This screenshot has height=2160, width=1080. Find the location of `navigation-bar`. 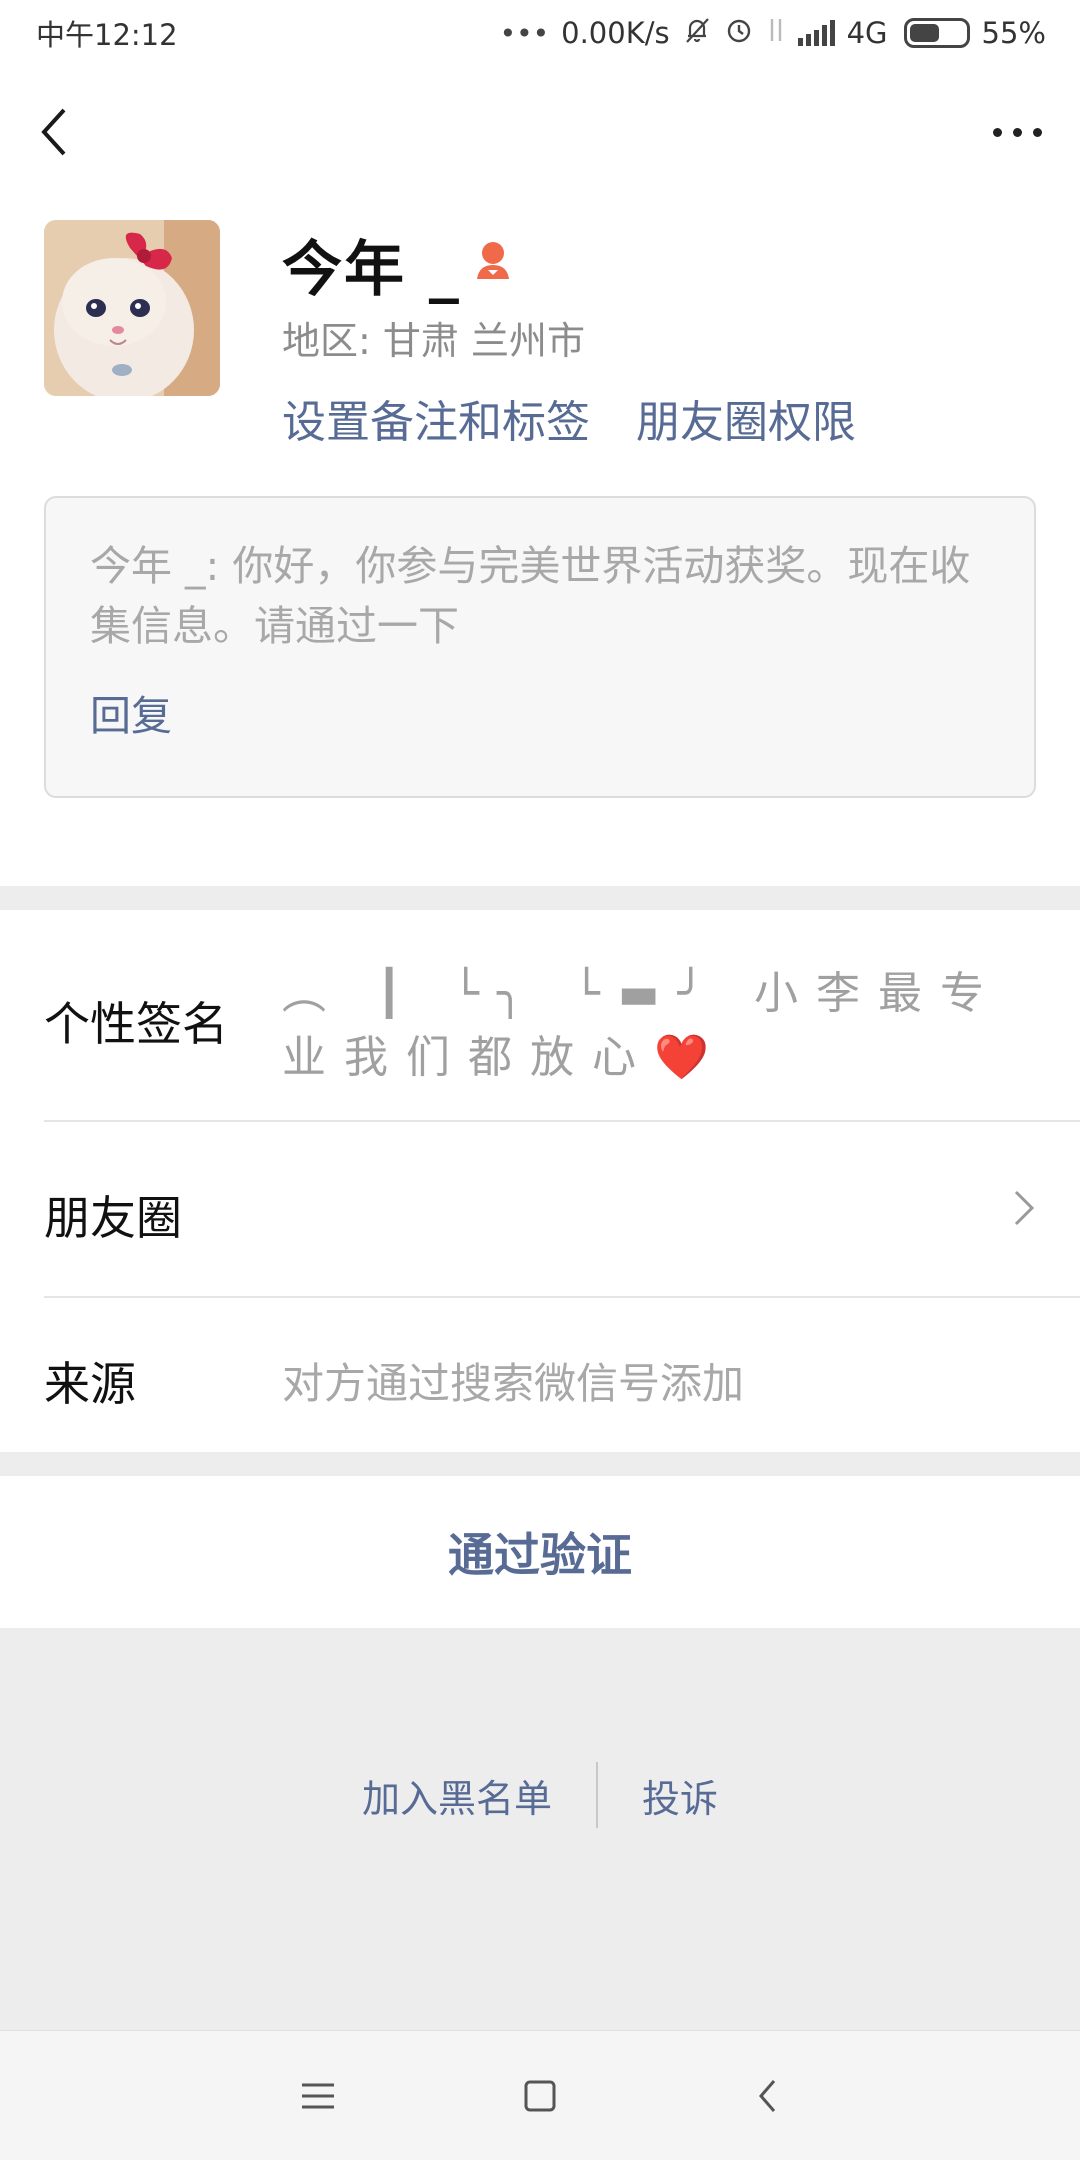

navigation-bar is located at coordinates (540, 2095).